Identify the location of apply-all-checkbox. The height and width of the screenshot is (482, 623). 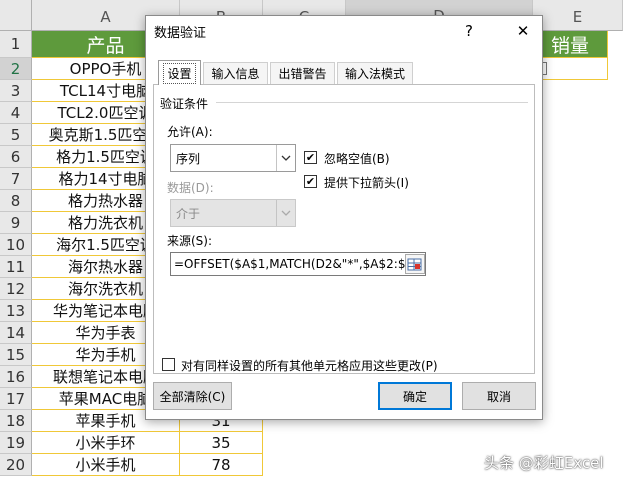
(168, 364).